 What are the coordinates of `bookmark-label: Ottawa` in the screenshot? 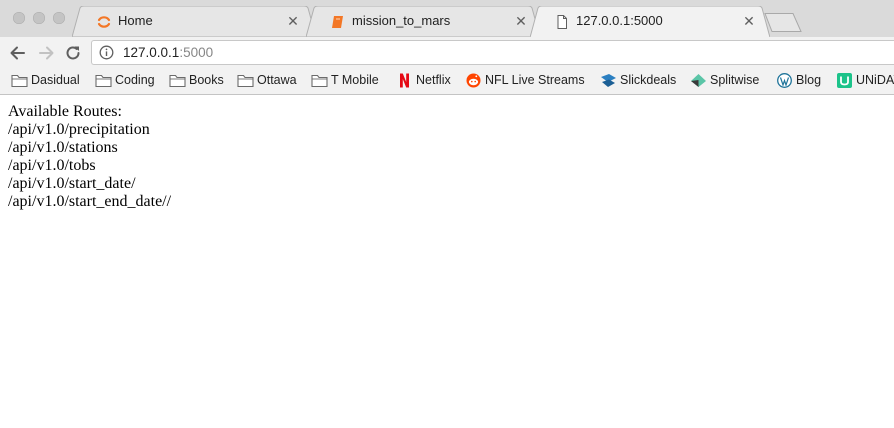 It's located at (277, 80).